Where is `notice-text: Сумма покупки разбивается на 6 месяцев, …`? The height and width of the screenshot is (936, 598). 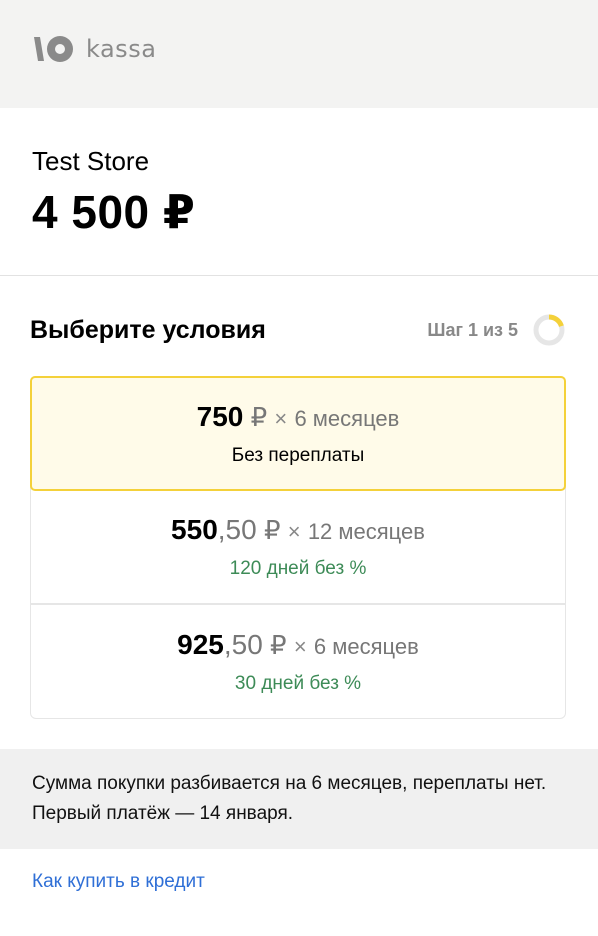
notice-text: Сумма покупки разбивается на 6 месяцев, … is located at coordinates (289, 798).